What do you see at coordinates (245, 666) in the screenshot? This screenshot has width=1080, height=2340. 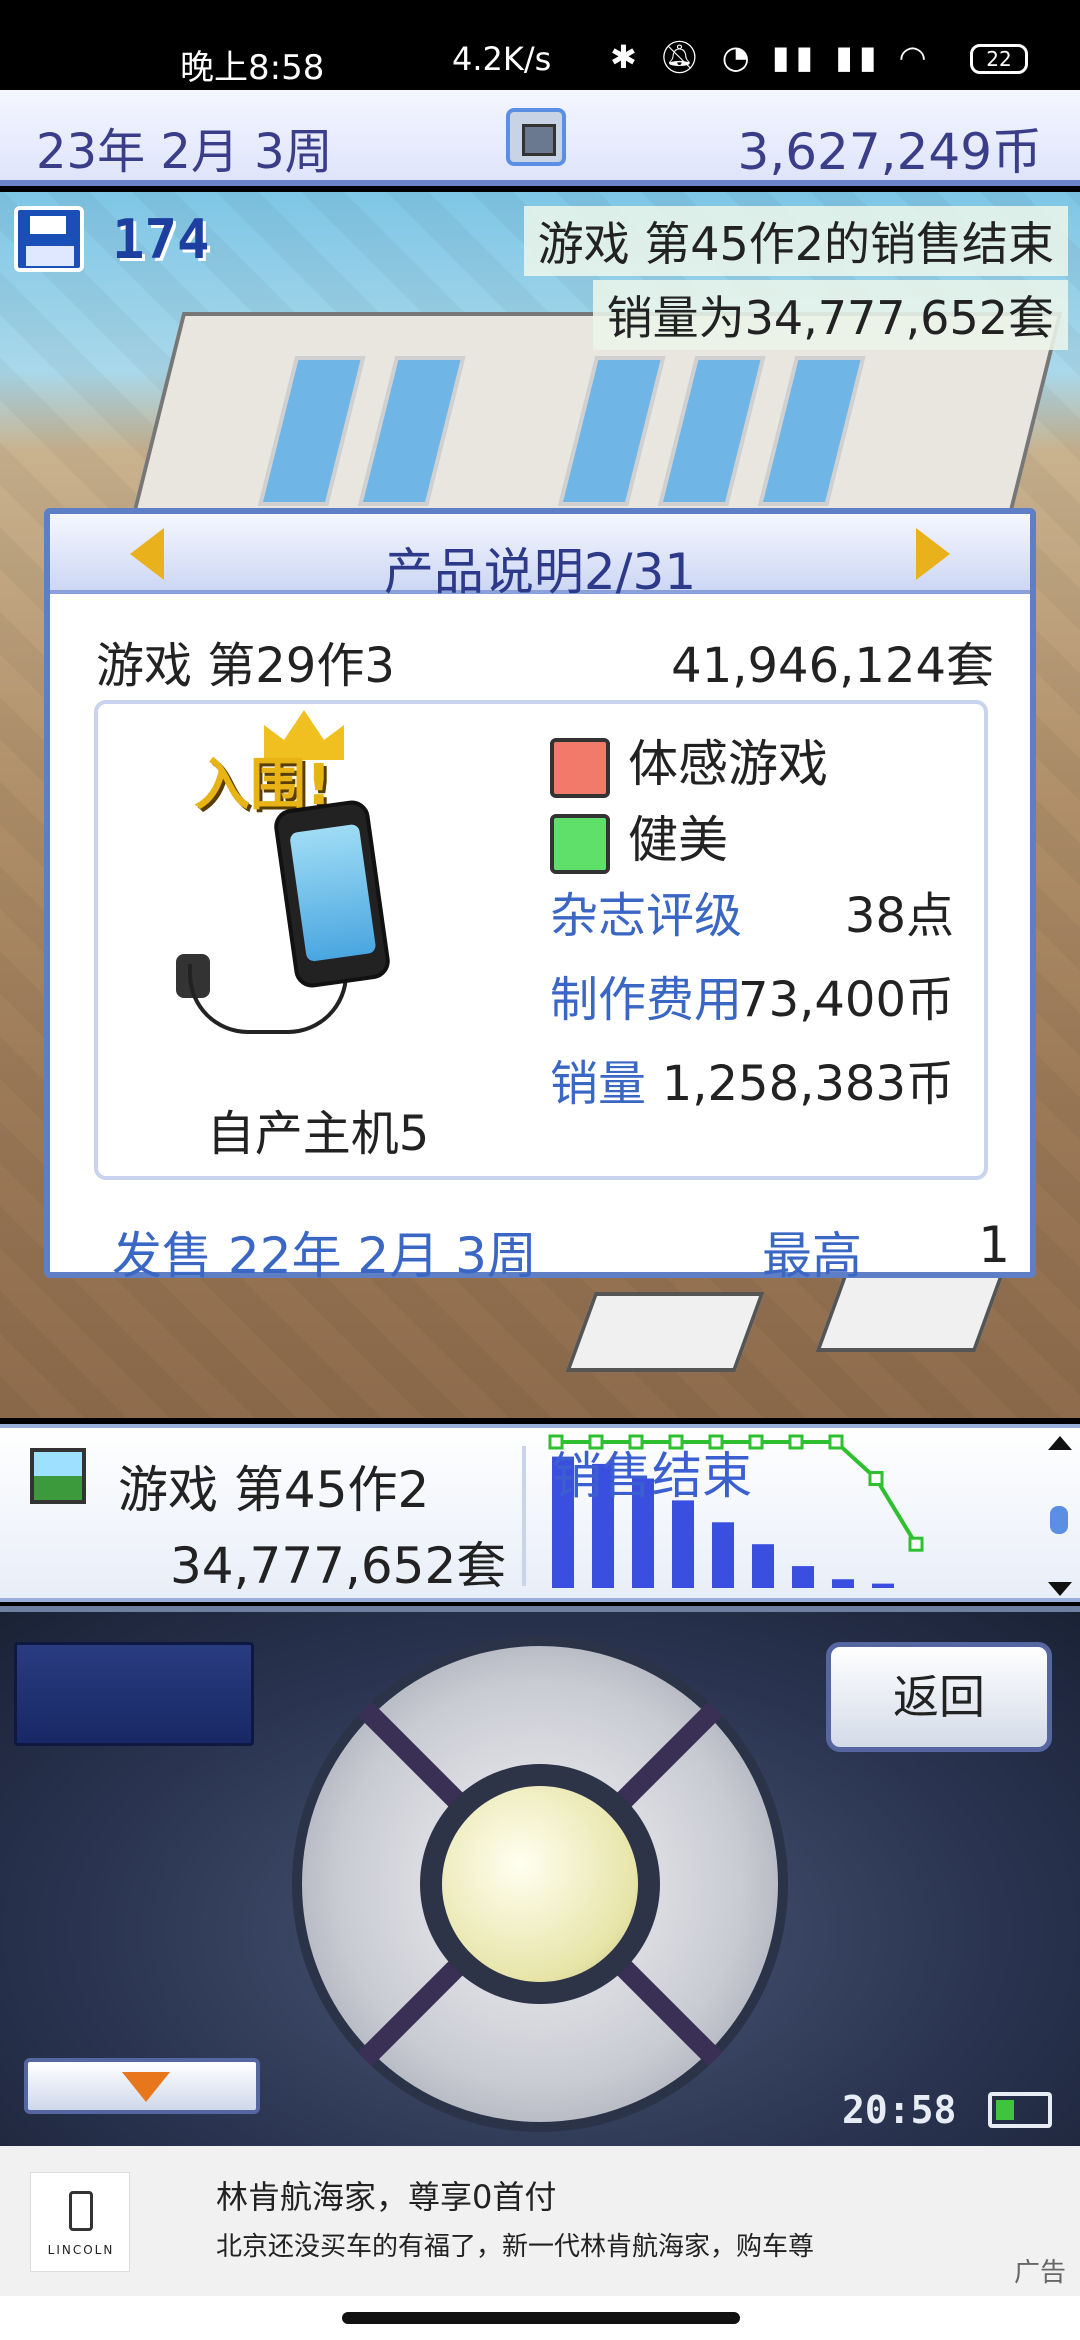 I see `product-name: 游戏 第29作3` at bounding box center [245, 666].